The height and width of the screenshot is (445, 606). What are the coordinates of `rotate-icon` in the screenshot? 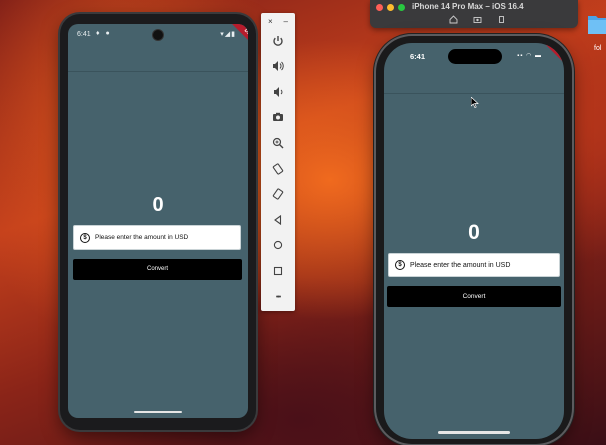 It's located at (501, 20).